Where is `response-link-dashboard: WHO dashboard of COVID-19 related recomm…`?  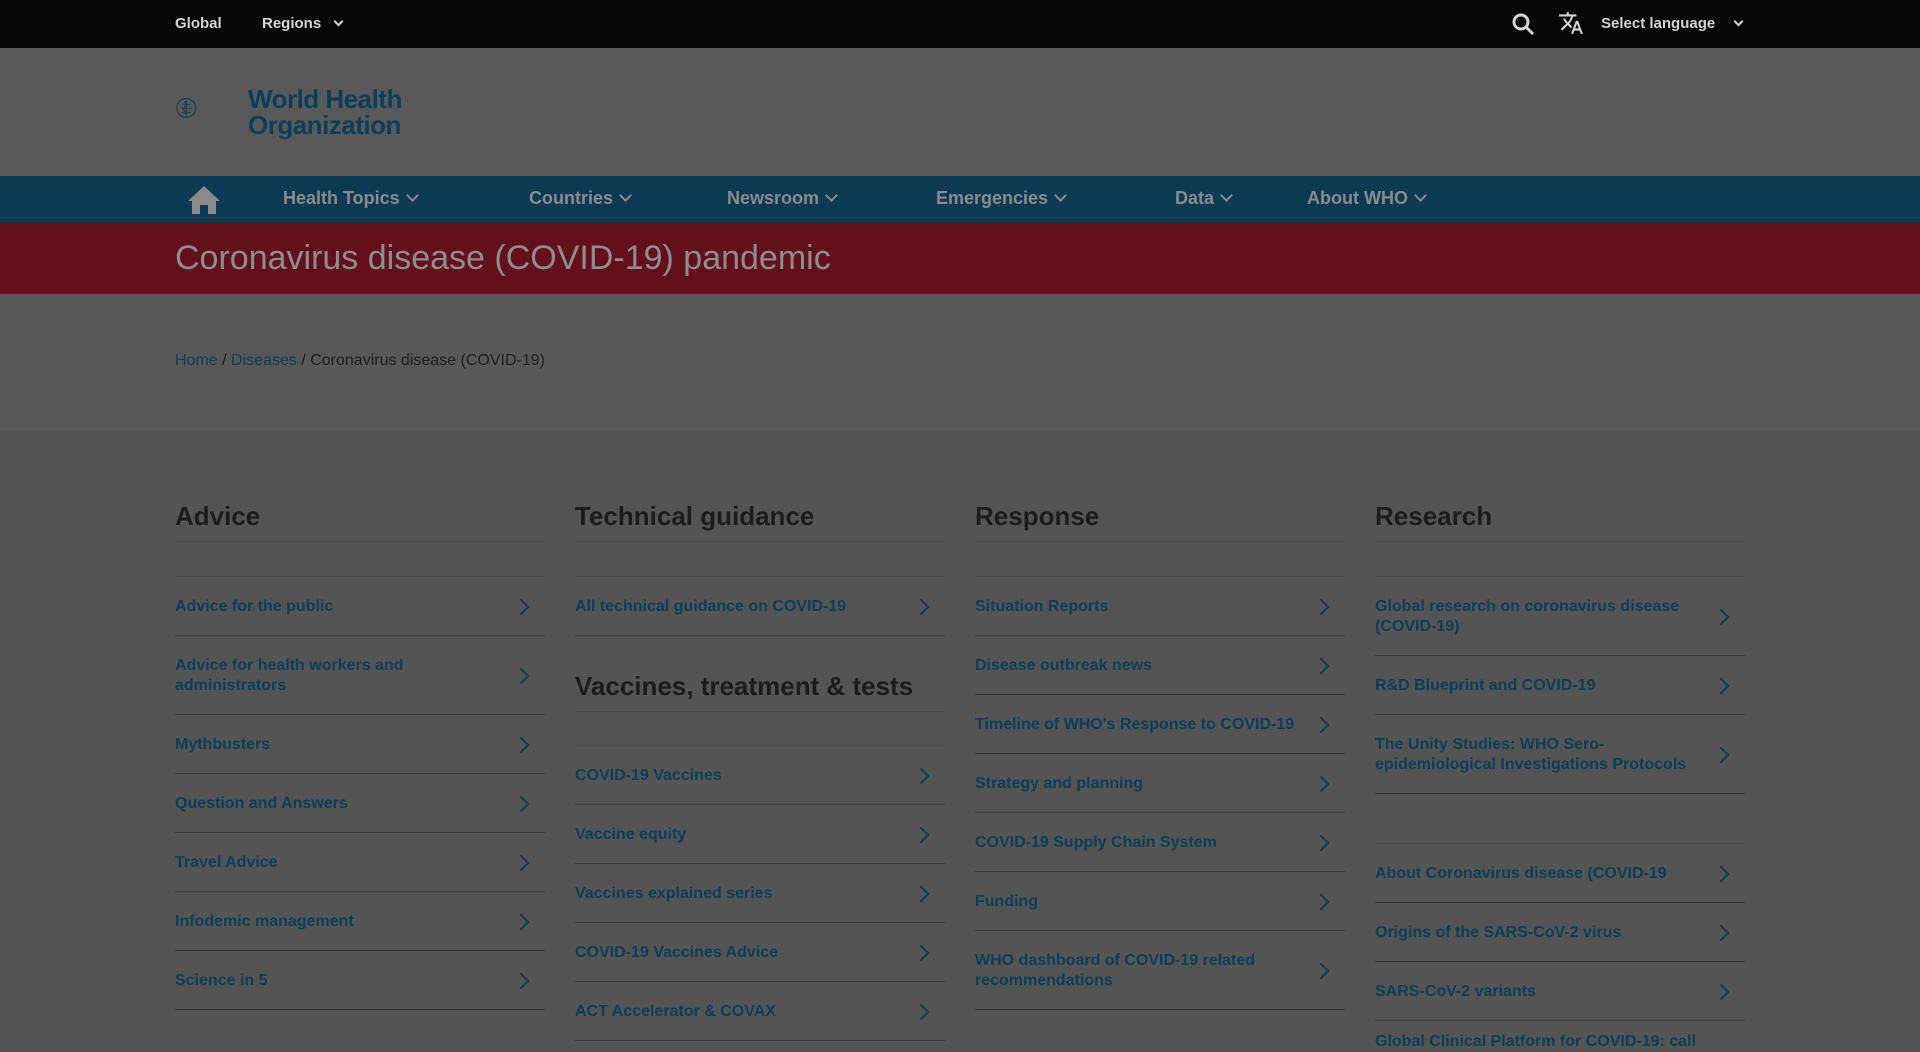 response-link-dashboard: WHO dashboard of COVID-19 related recomm… is located at coordinates (1160, 970).